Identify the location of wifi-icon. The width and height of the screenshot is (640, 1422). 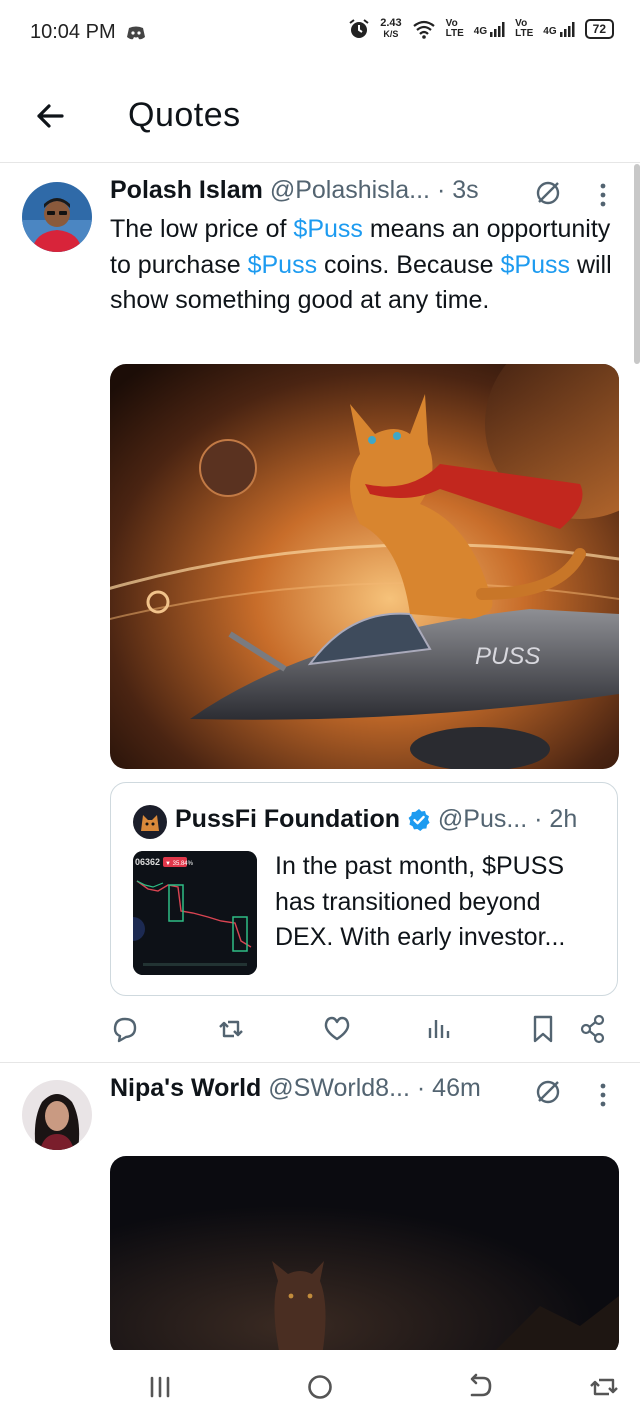
(423, 29).